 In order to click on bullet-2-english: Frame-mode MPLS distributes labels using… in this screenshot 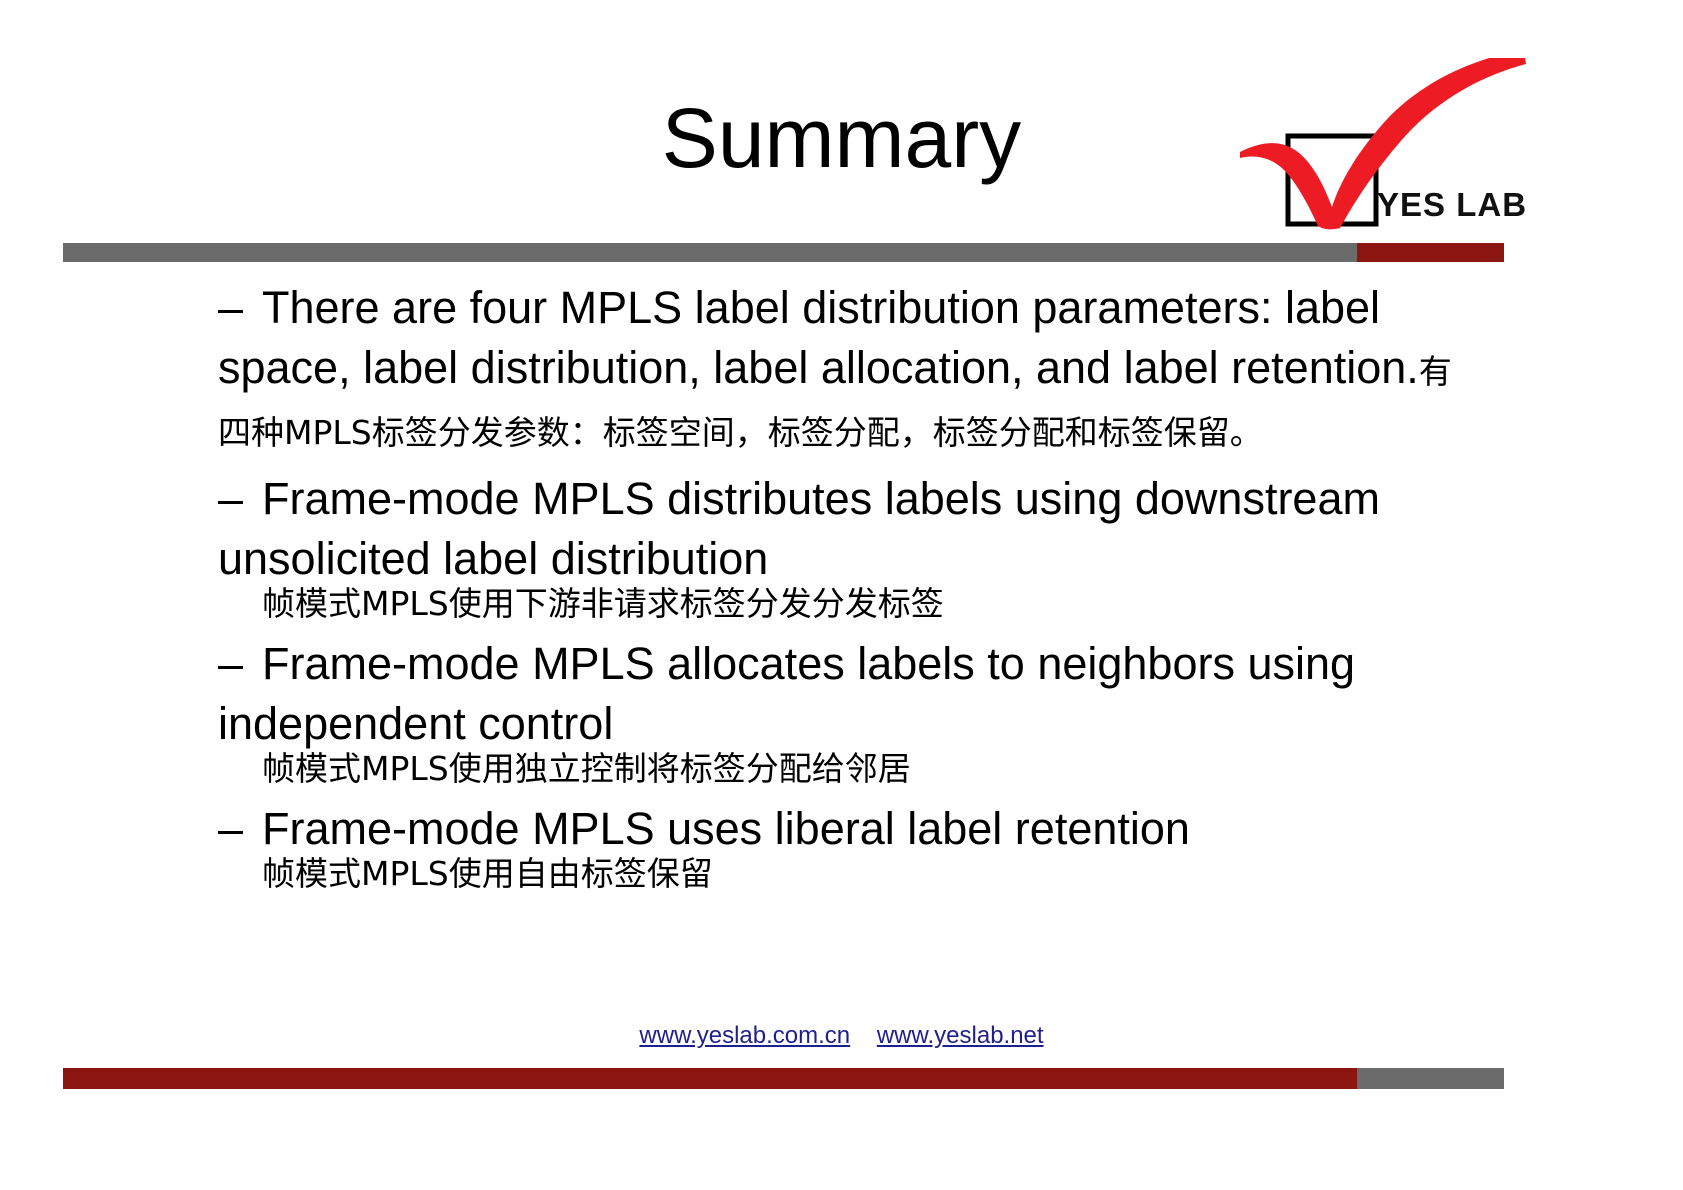, I will do `click(799, 528)`.